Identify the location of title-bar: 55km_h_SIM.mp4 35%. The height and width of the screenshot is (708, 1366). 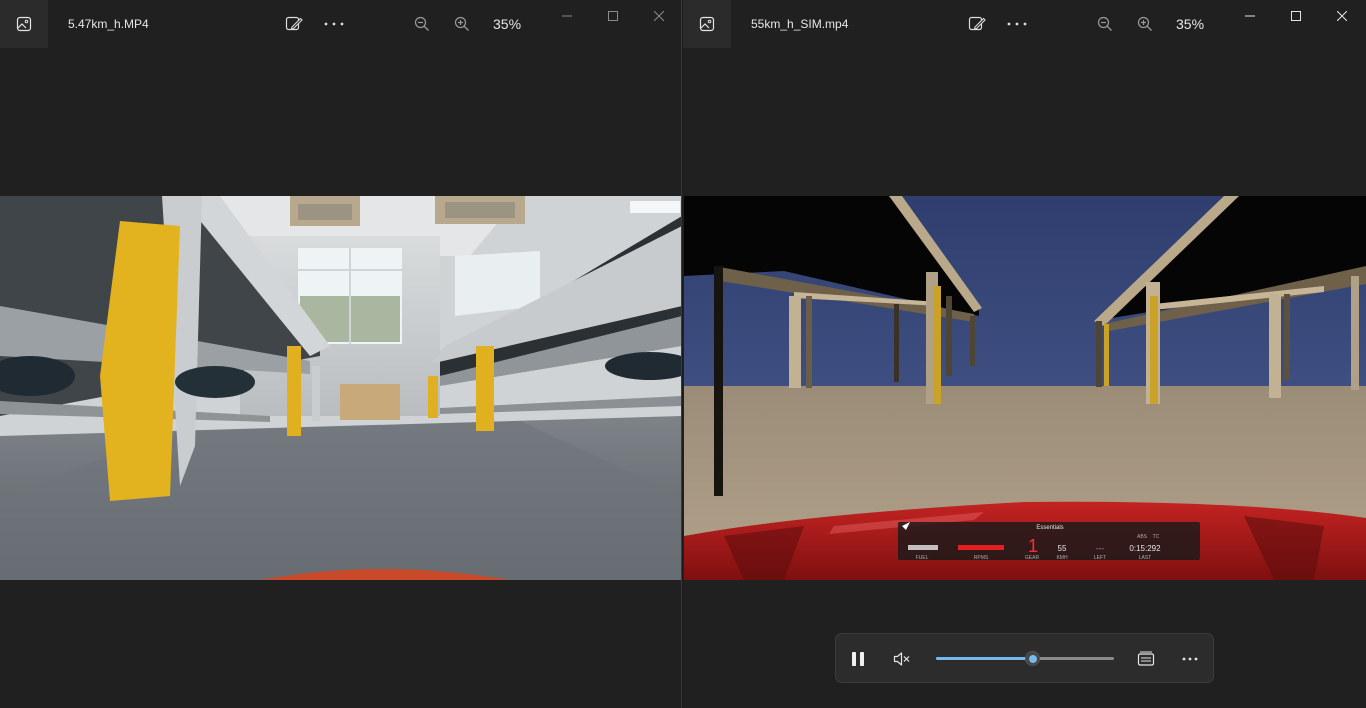
(1024, 24).